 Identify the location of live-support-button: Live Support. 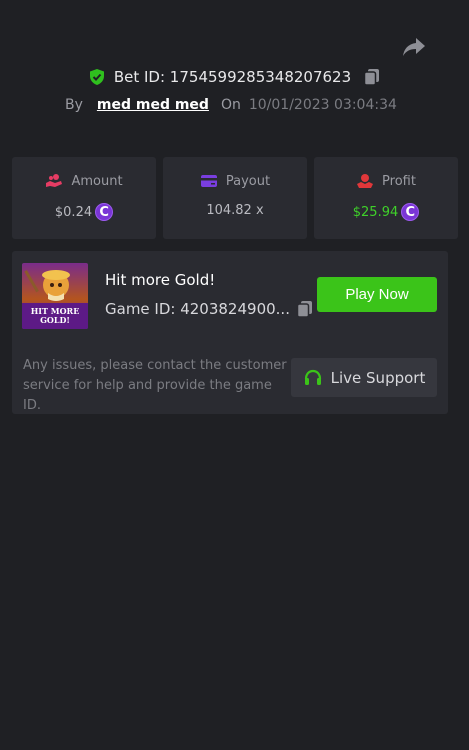
(364, 377).